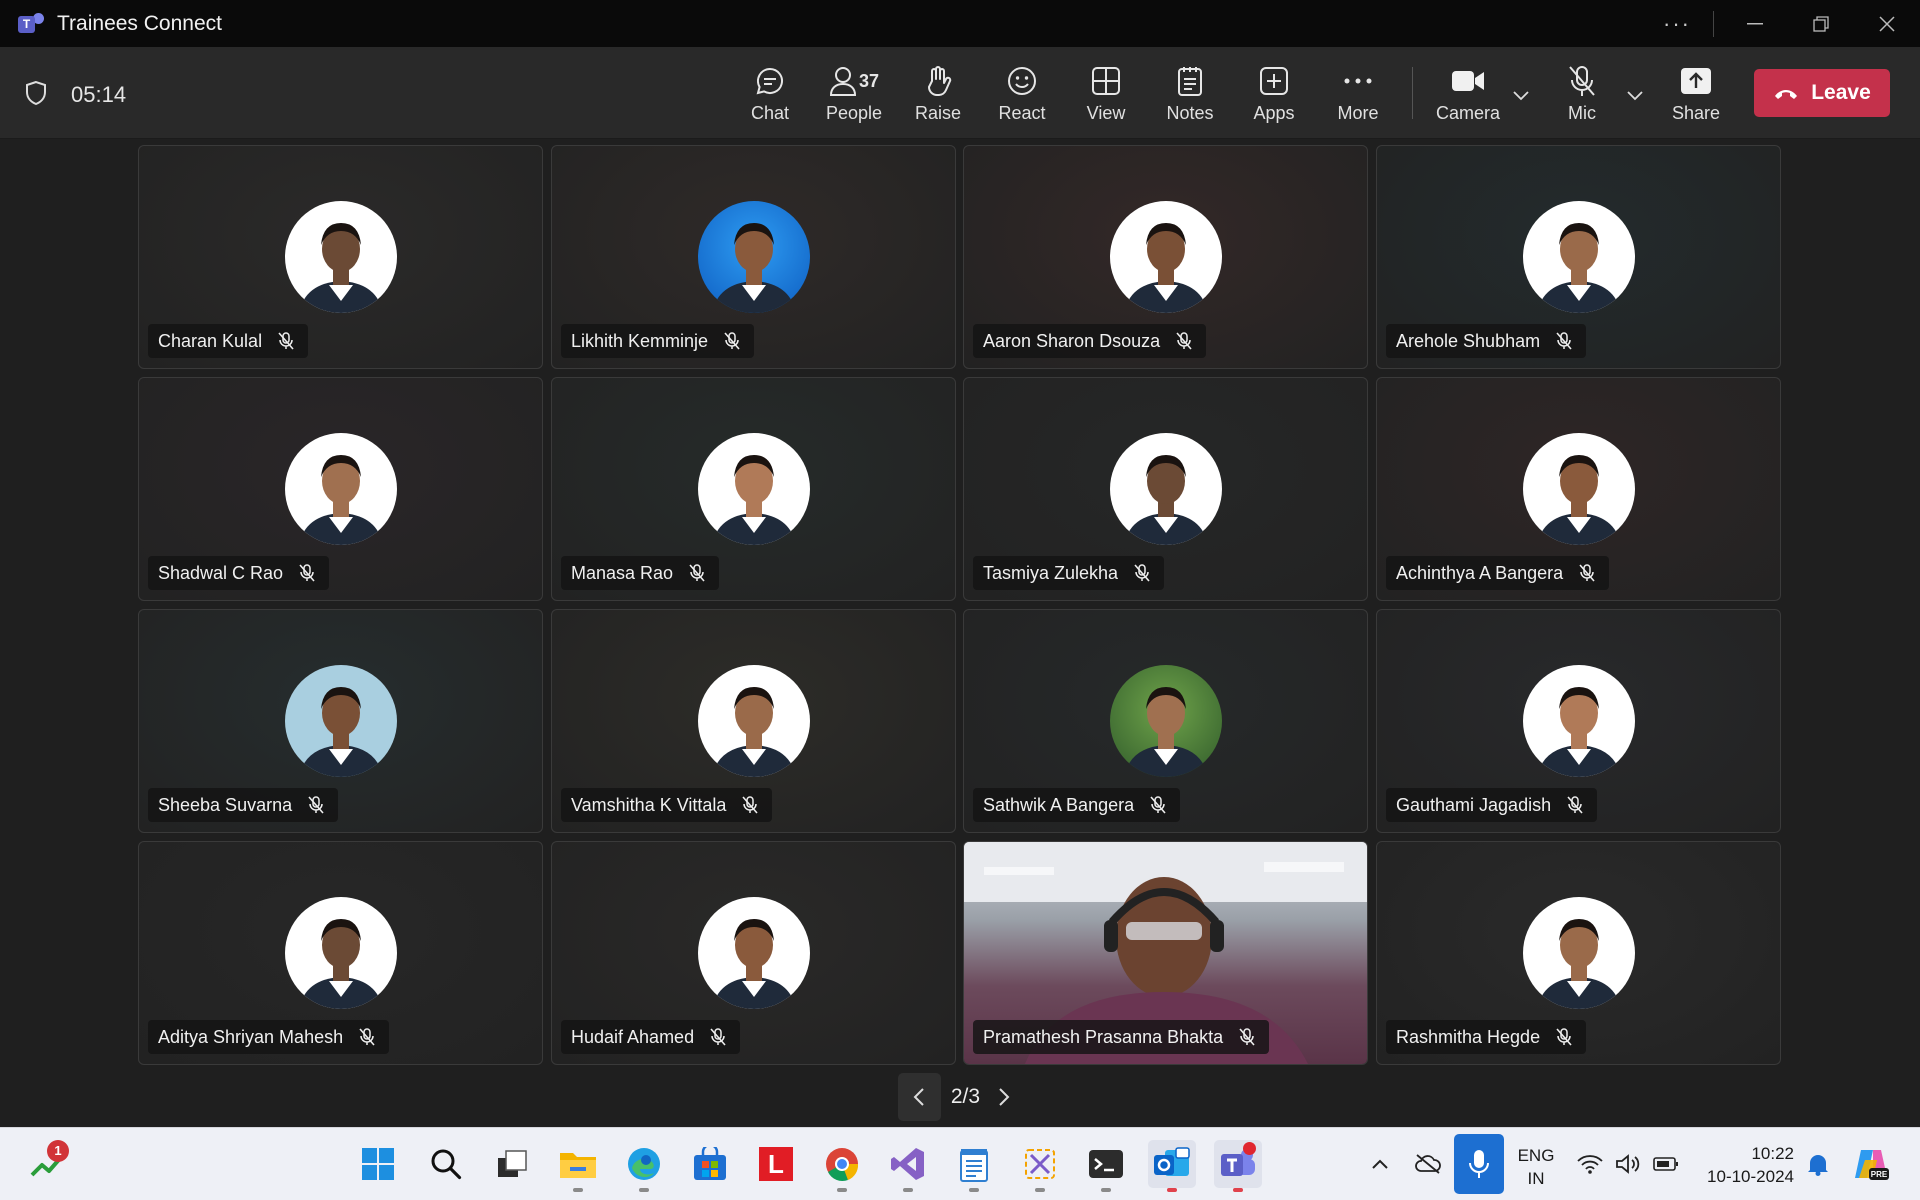 The image size is (1920, 1200). Describe the element at coordinates (1677, 23) in the screenshot. I see `more-options-button: ···` at that location.